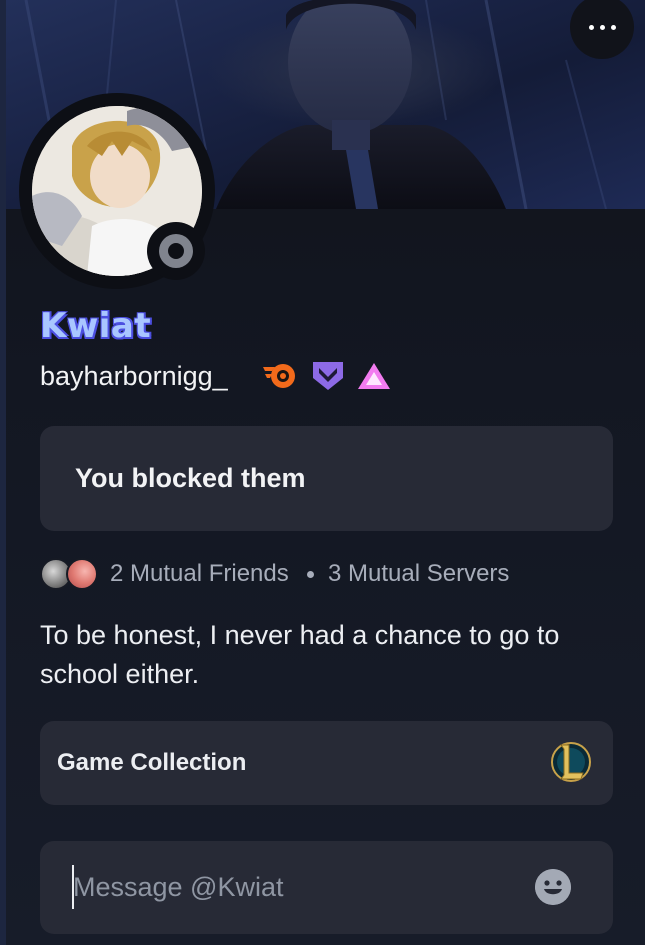 This screenshot has width=645, height=945. Describe the element at coordinates (326, 478) in the screenshot. I see `blocked-notice: You blocked them` at that location.